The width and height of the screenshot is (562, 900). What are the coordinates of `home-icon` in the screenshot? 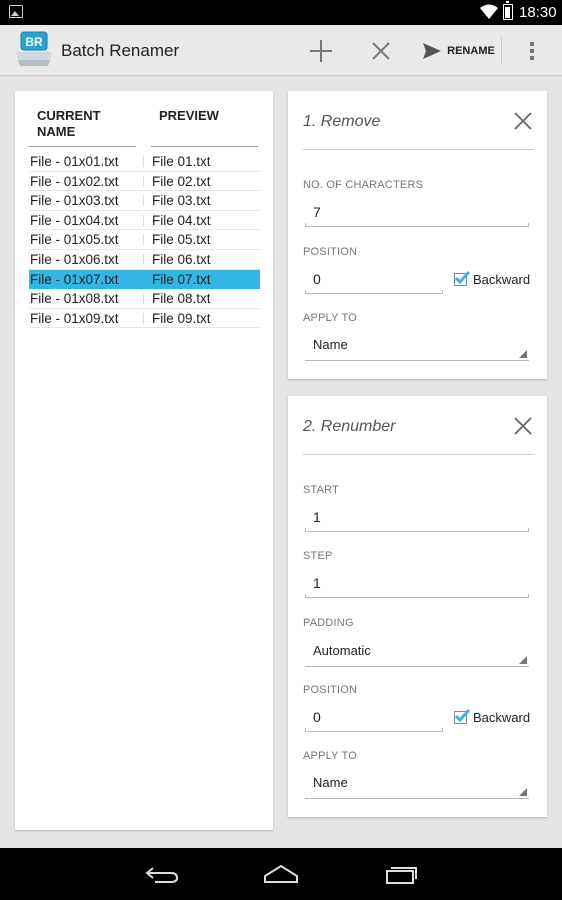 It's located at (281, 873).